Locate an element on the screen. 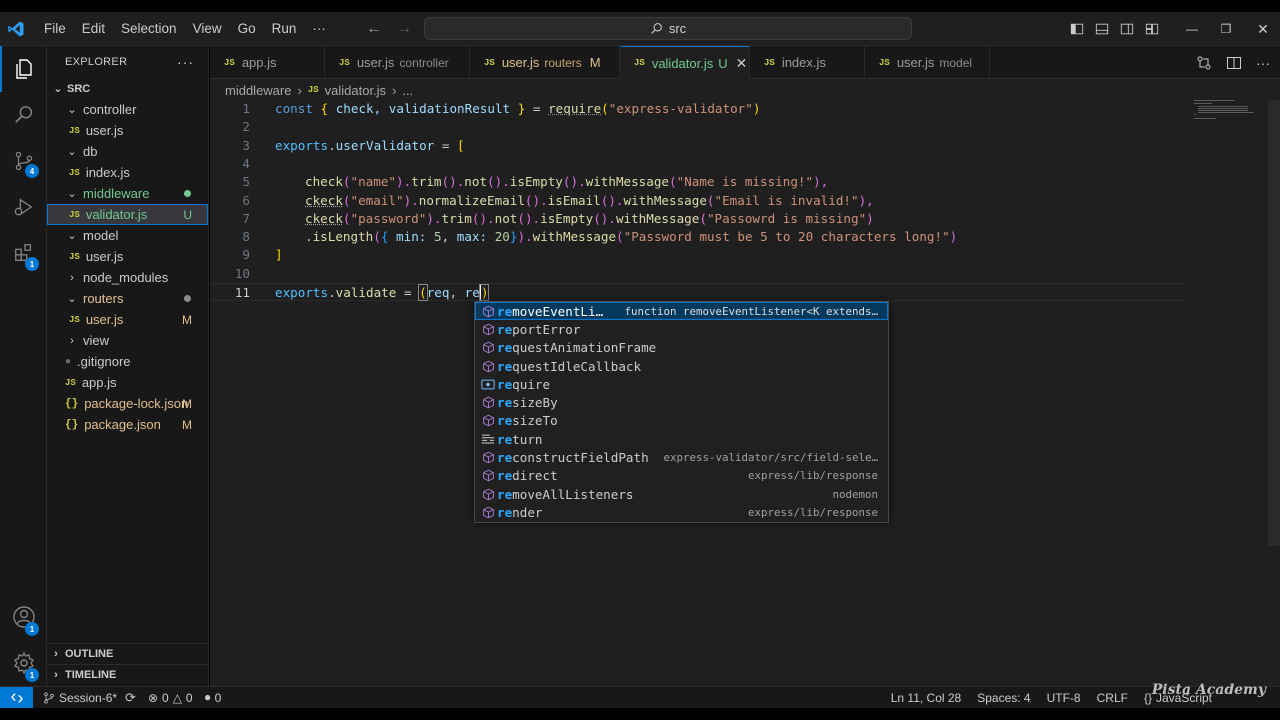 The height and width of the screenshot is (720, 1280). branch-status: Session-6* ⟳ is located at coordinates (89, 698).